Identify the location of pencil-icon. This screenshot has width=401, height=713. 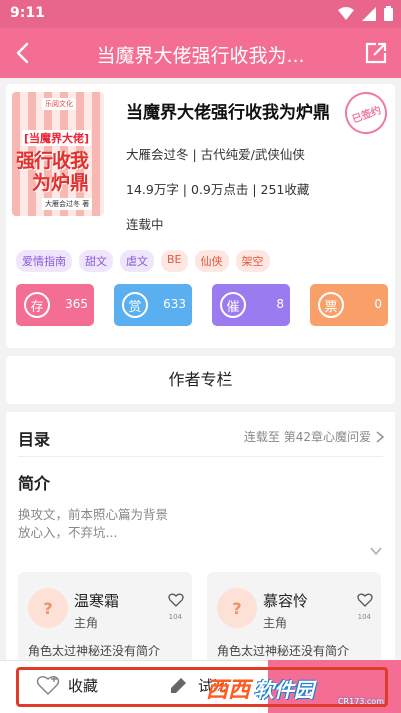
(178, 685).